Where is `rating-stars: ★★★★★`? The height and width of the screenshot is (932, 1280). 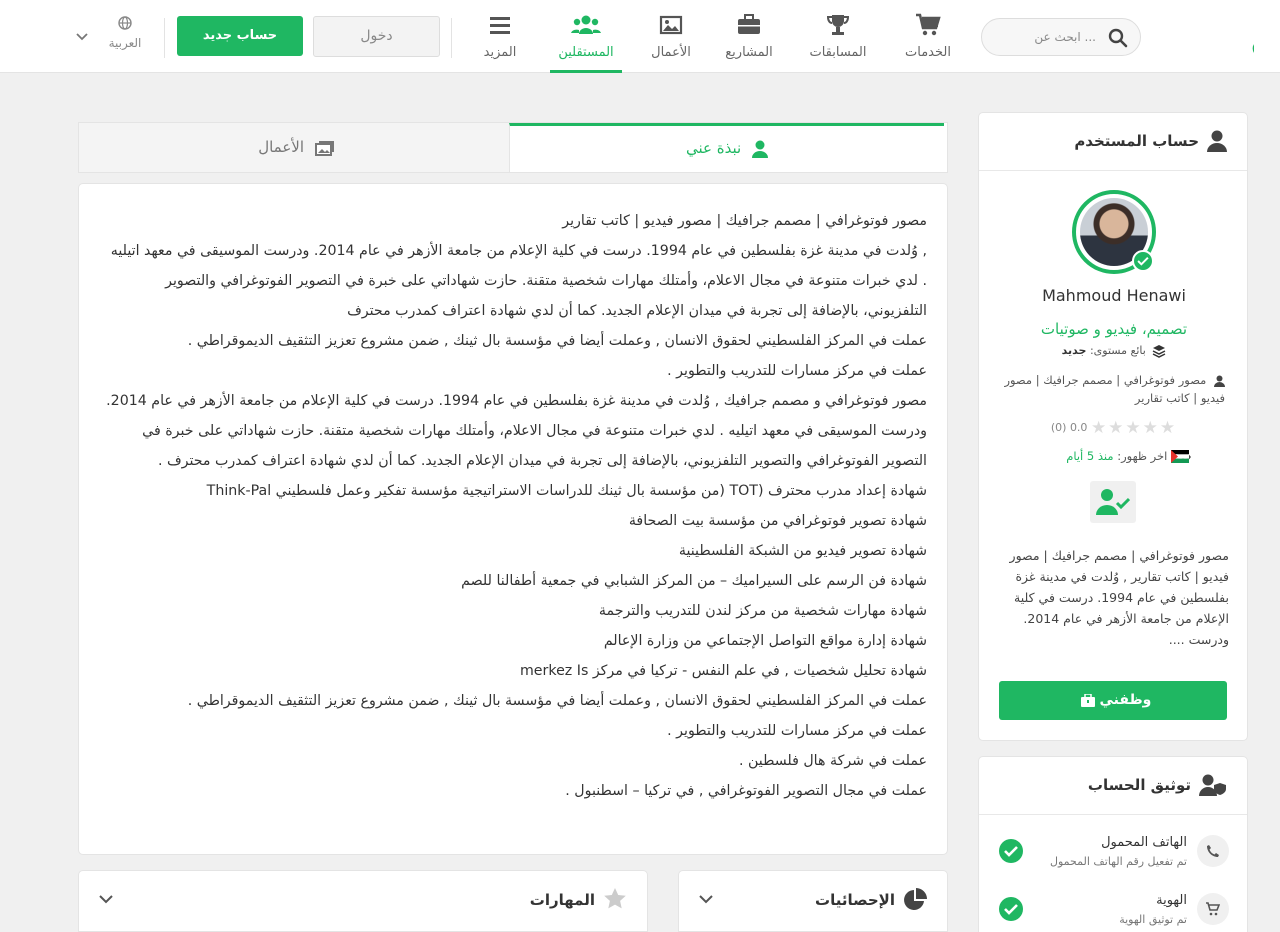
rating-stars: ★★★★★ is located at coordinates (1134, 428).